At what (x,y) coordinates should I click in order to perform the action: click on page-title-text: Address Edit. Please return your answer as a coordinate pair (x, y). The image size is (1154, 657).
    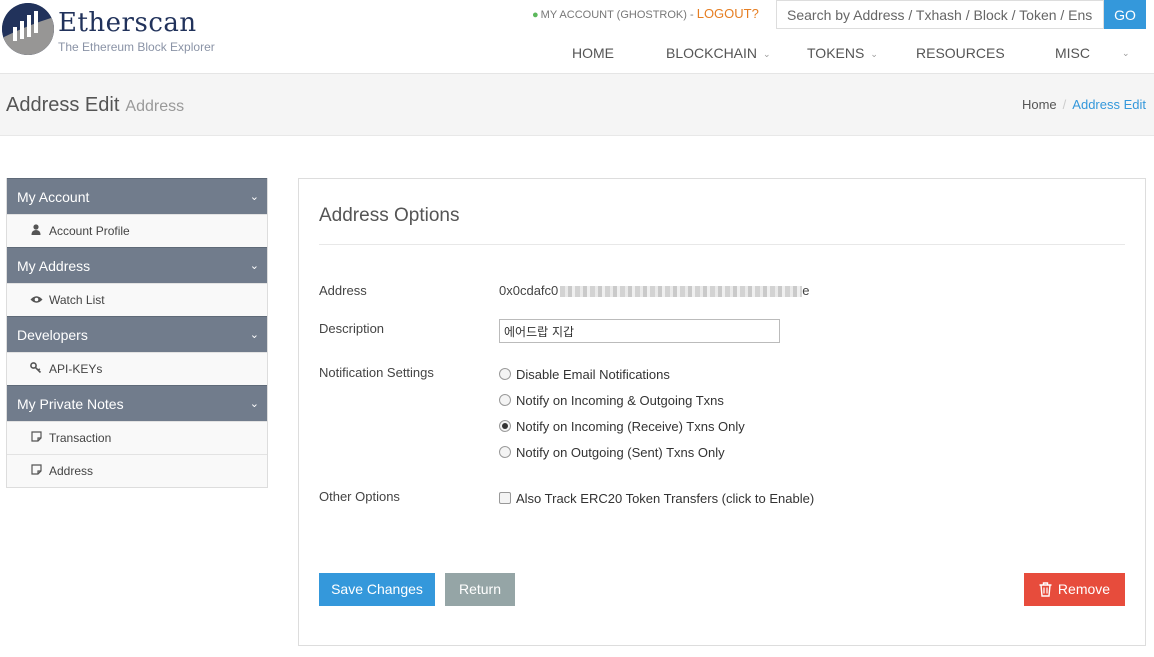
    Looking at the image, I should click on (63, 105).